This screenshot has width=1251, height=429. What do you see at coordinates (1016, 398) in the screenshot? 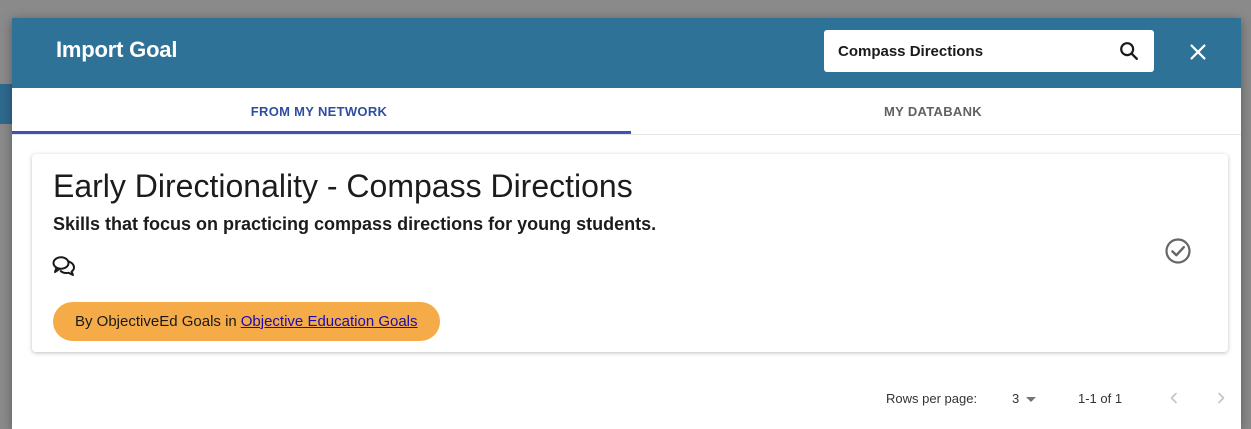
I see `rows-per-page-value: 3` at bounding box center [1016, 398].